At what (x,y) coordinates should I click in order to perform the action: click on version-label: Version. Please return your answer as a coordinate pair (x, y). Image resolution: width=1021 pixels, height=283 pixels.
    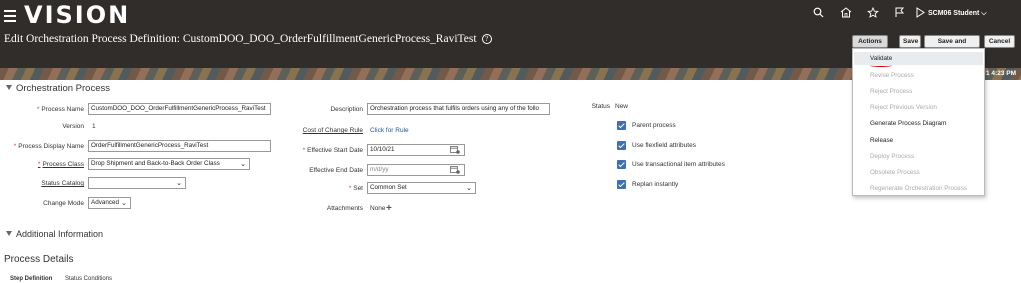
    Looking at the image, I should click on (73, 126).